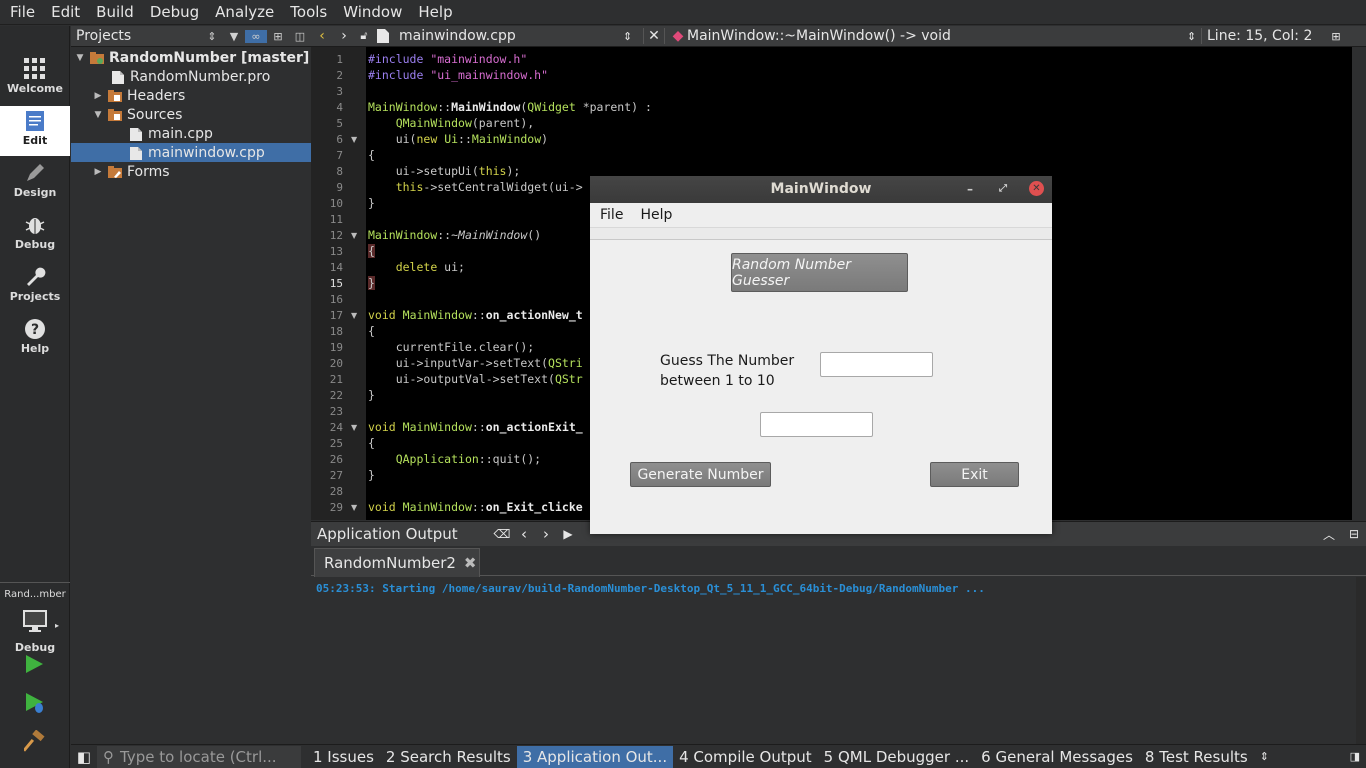 This screenshot has width=1366, height=768. Describe the element at coordinates (339, 91) in the screenshot. I see `line-number: 3` at that location.